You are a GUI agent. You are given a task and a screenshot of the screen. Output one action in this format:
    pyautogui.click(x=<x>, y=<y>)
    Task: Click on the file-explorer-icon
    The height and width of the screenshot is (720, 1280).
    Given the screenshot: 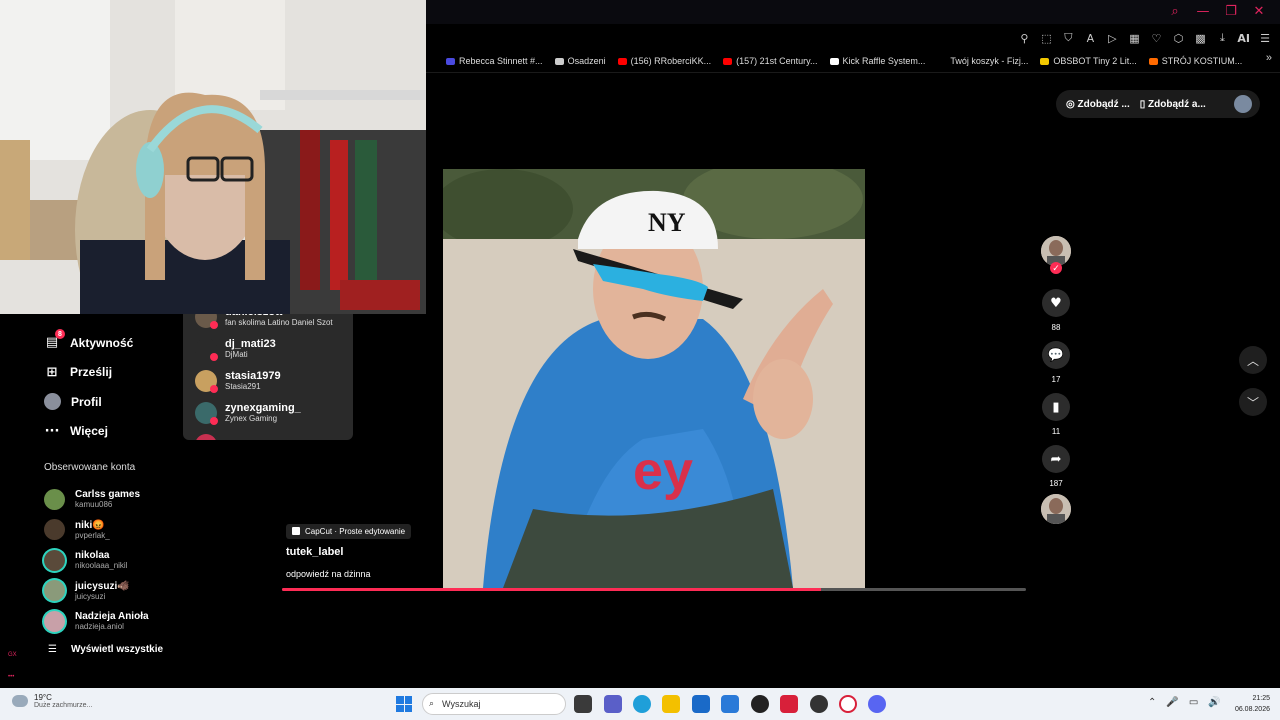 What is the action you would take?
    pyautogui.click(x=671, y=704)
    